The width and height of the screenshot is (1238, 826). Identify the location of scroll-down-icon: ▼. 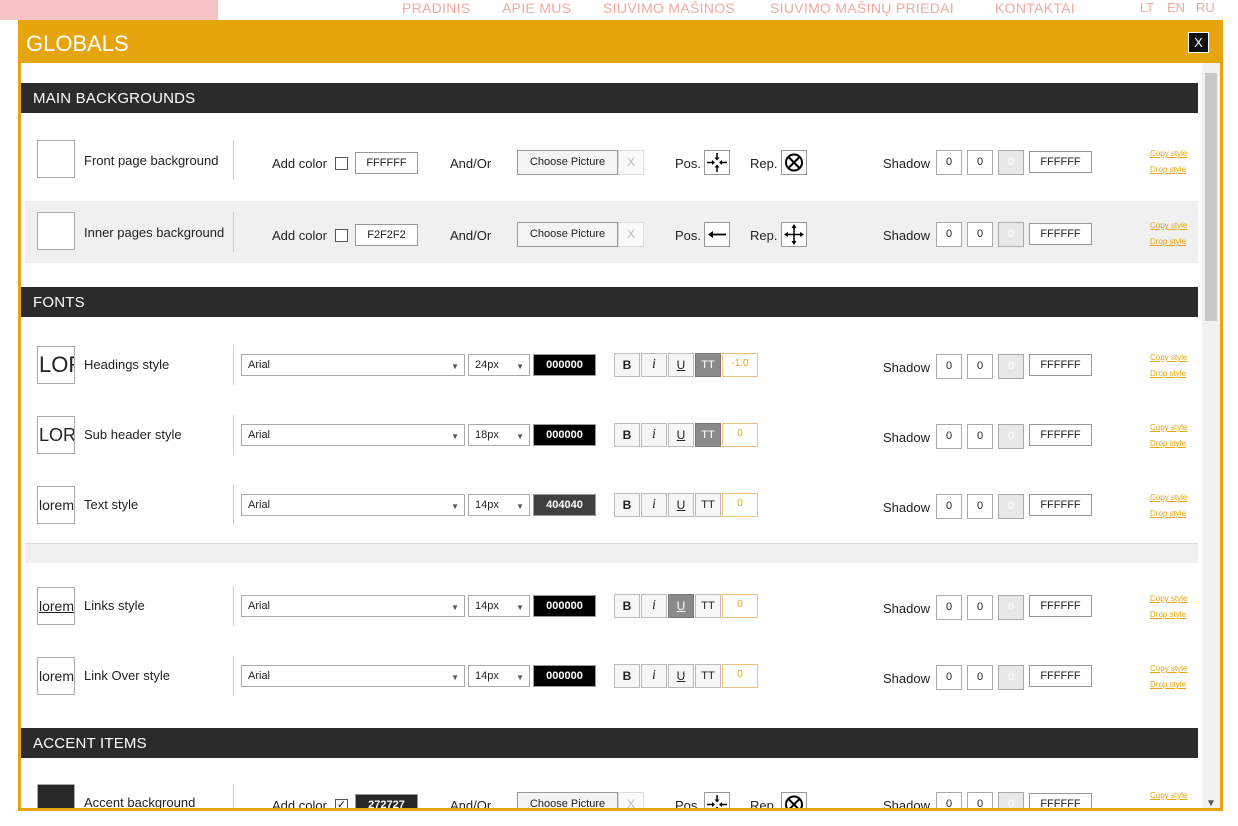
(1211, 803).